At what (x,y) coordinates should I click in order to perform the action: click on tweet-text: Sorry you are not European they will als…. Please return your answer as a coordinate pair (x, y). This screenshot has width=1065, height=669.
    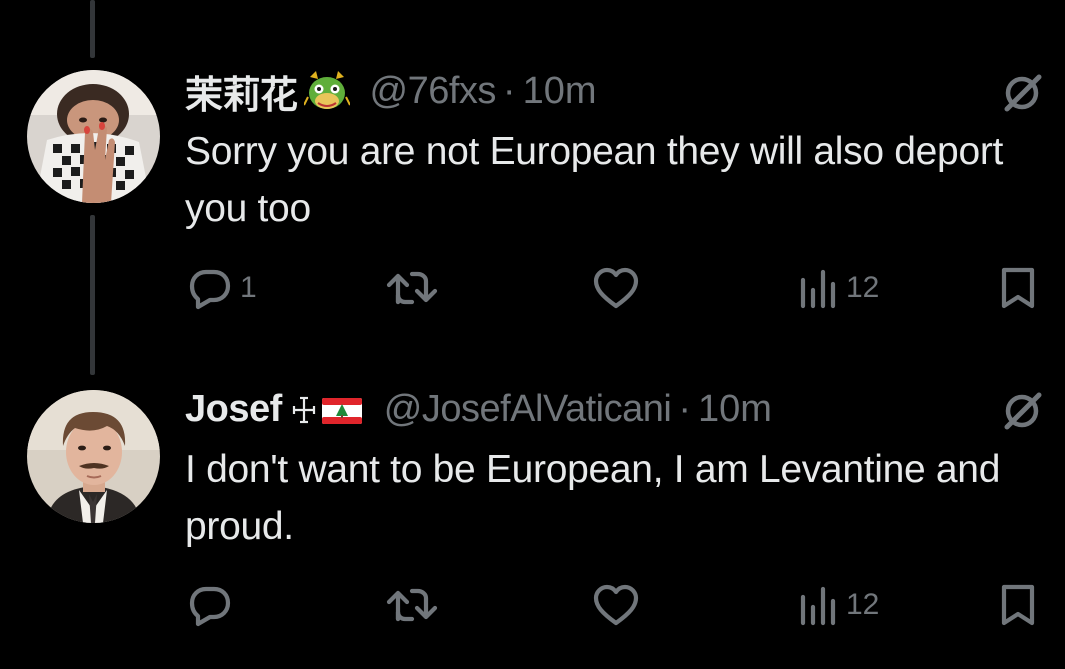
    Looking at the image, I should click on (594, 180).